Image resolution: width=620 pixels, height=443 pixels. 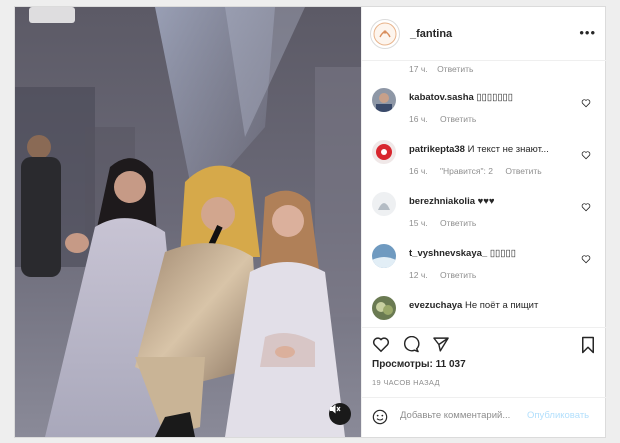 What do you see at coordinates (448, 253) in the screenshot?
I see `comment-username: t_vyshnevskaya_` at bounding box center [448, 253].